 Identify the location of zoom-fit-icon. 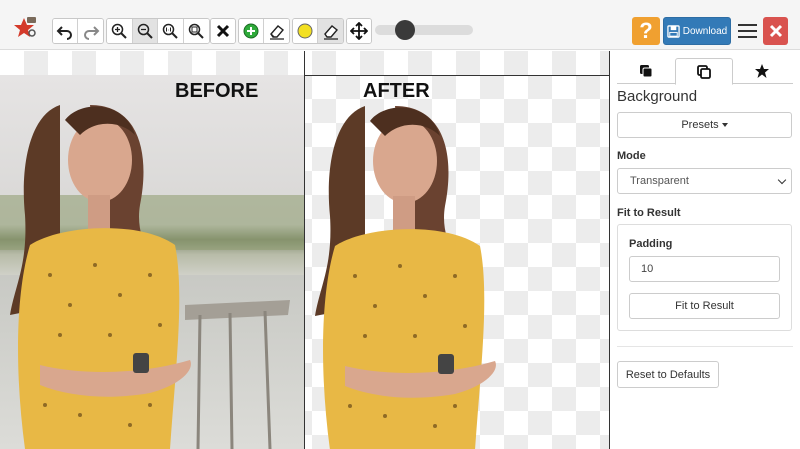
(196, 31).